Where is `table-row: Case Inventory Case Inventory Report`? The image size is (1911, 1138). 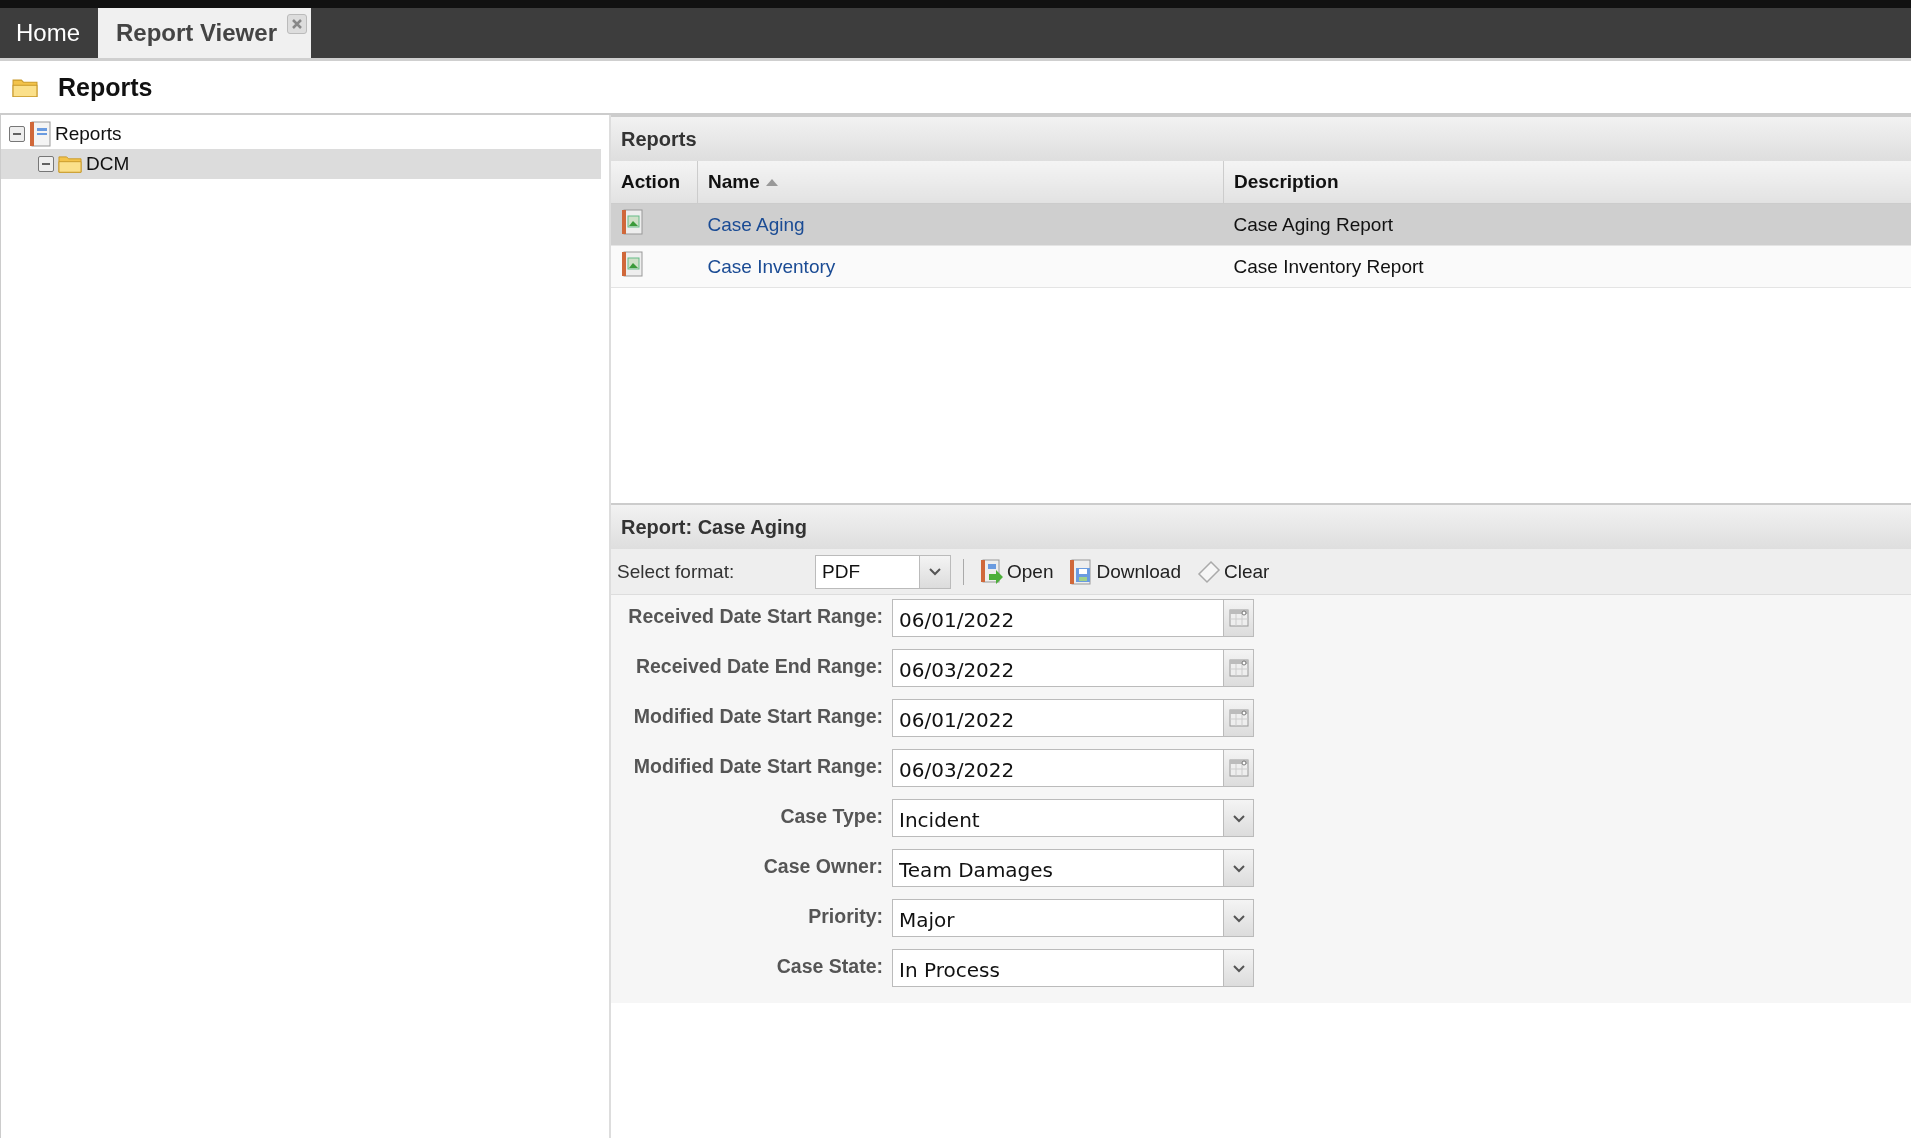
table-row: Case Inventory Case Inventory Report is located at coordinates (1261, 266).